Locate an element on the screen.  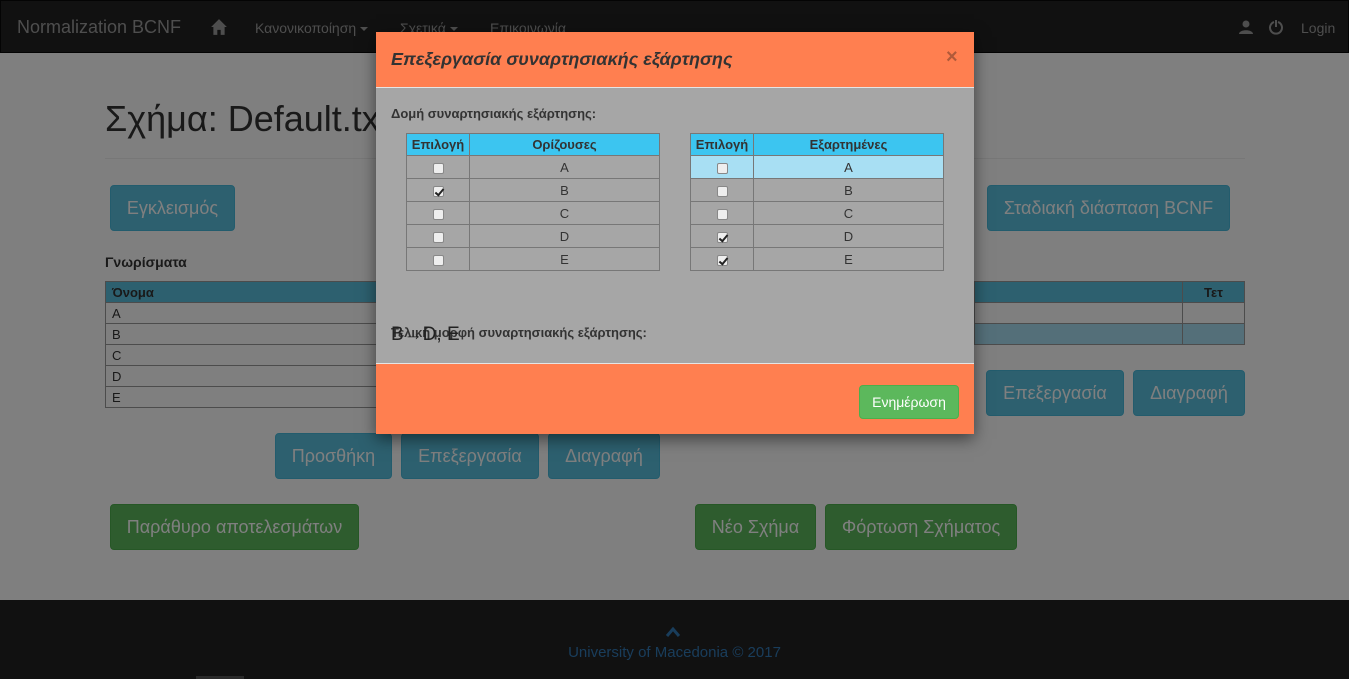
modal-header: Επεξεργασία συναρτησιακής εξάρτησης × is located at coordinates (675, 60).